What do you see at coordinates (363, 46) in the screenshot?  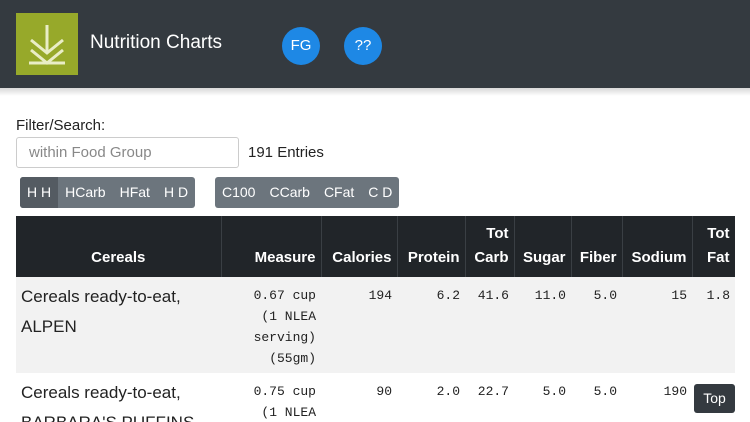 I see `help-button: ??` at bounding box center [363, 46].